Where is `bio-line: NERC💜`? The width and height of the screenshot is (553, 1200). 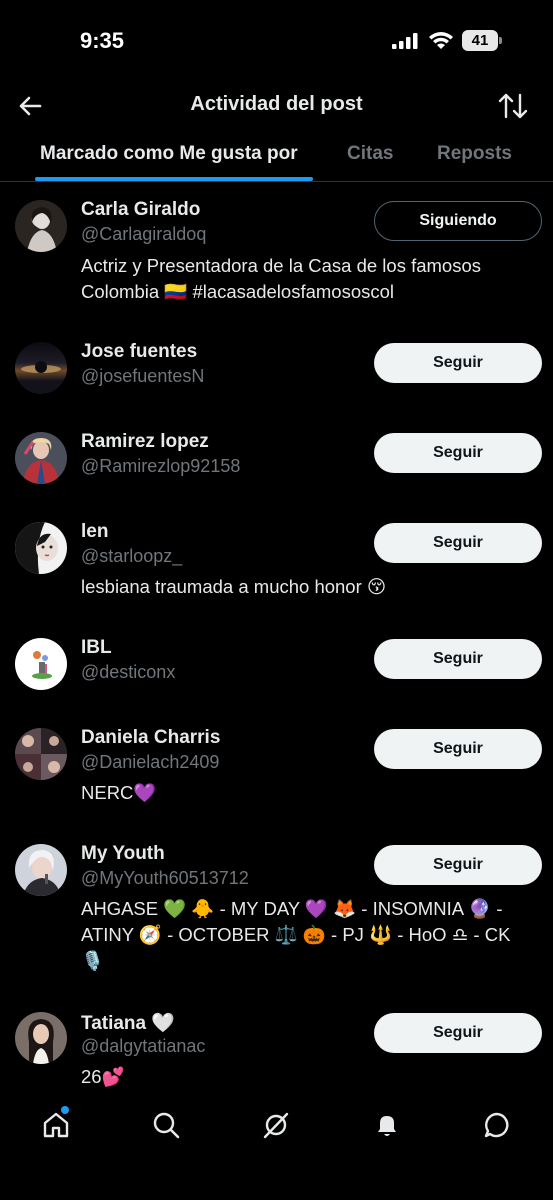
bio-line: NERC💜 is located at coordinates (119, 792).